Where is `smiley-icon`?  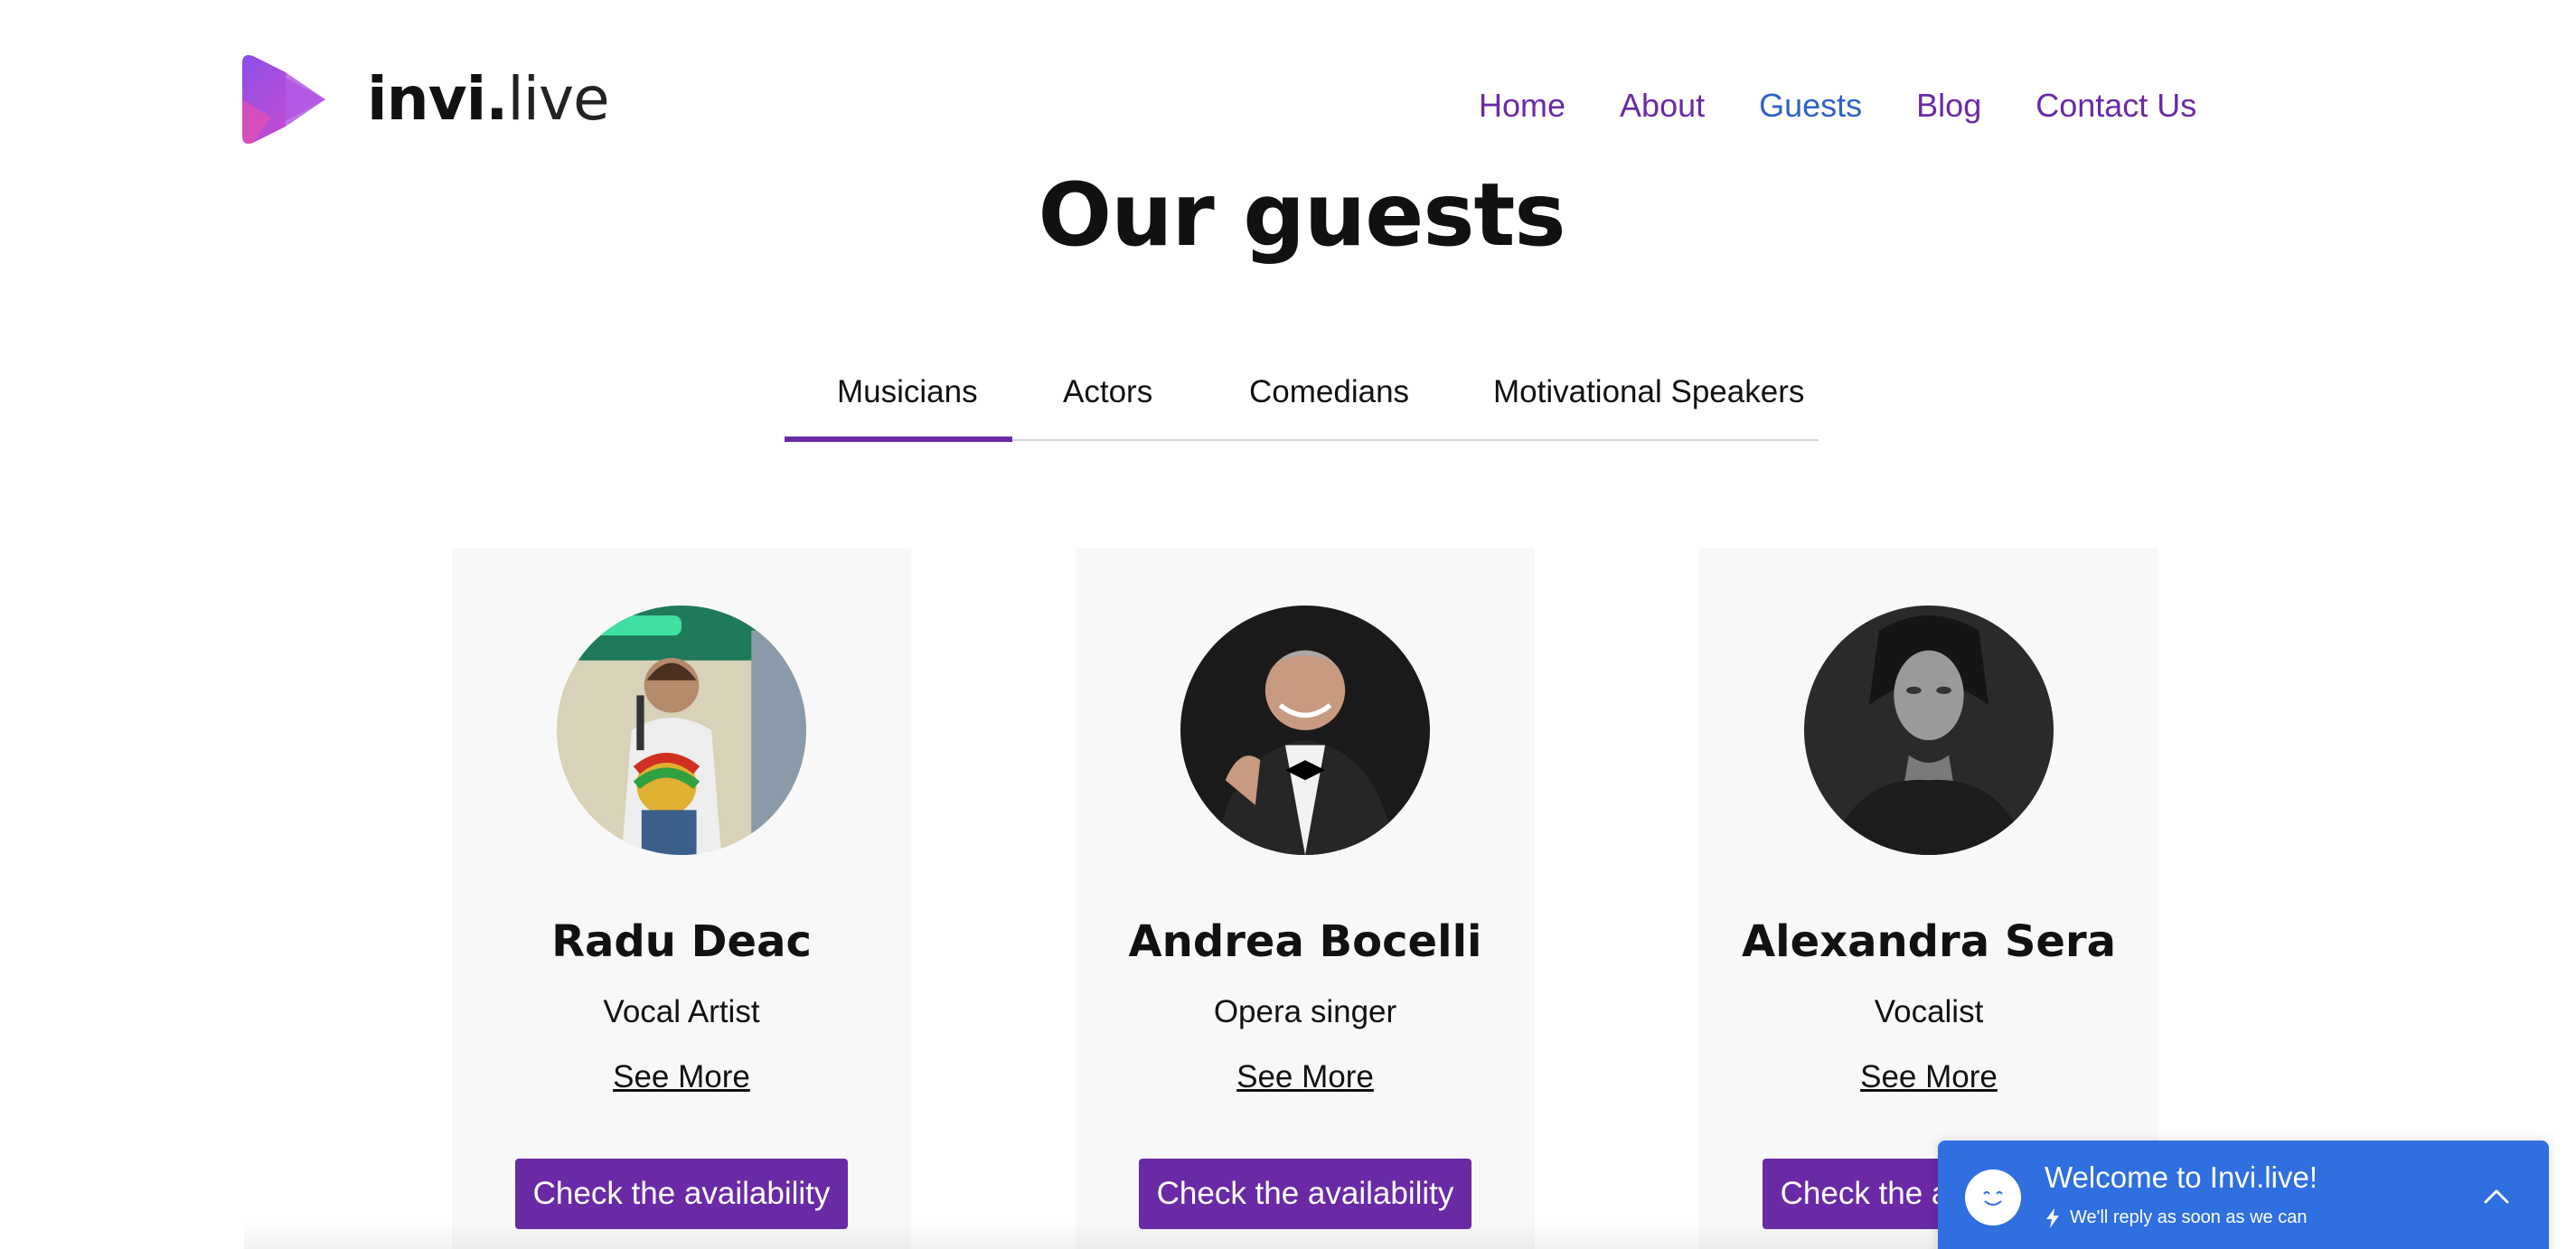 smiley-icon is located at coordinates (1993, 1197).